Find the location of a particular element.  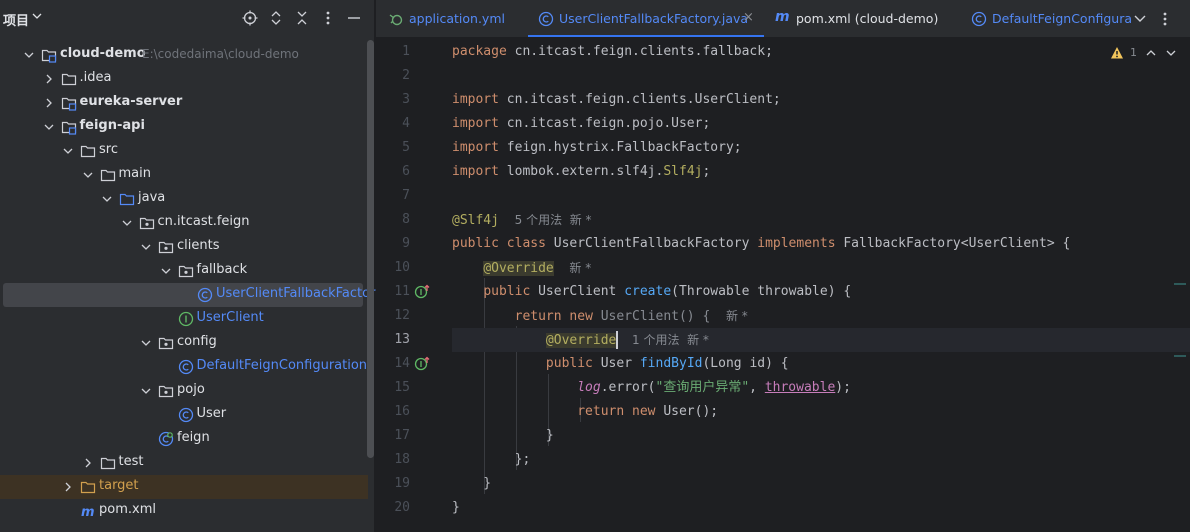

code-line: import lombok.extern.slf4j.Slf4j; is located at coordinates (821, 172).